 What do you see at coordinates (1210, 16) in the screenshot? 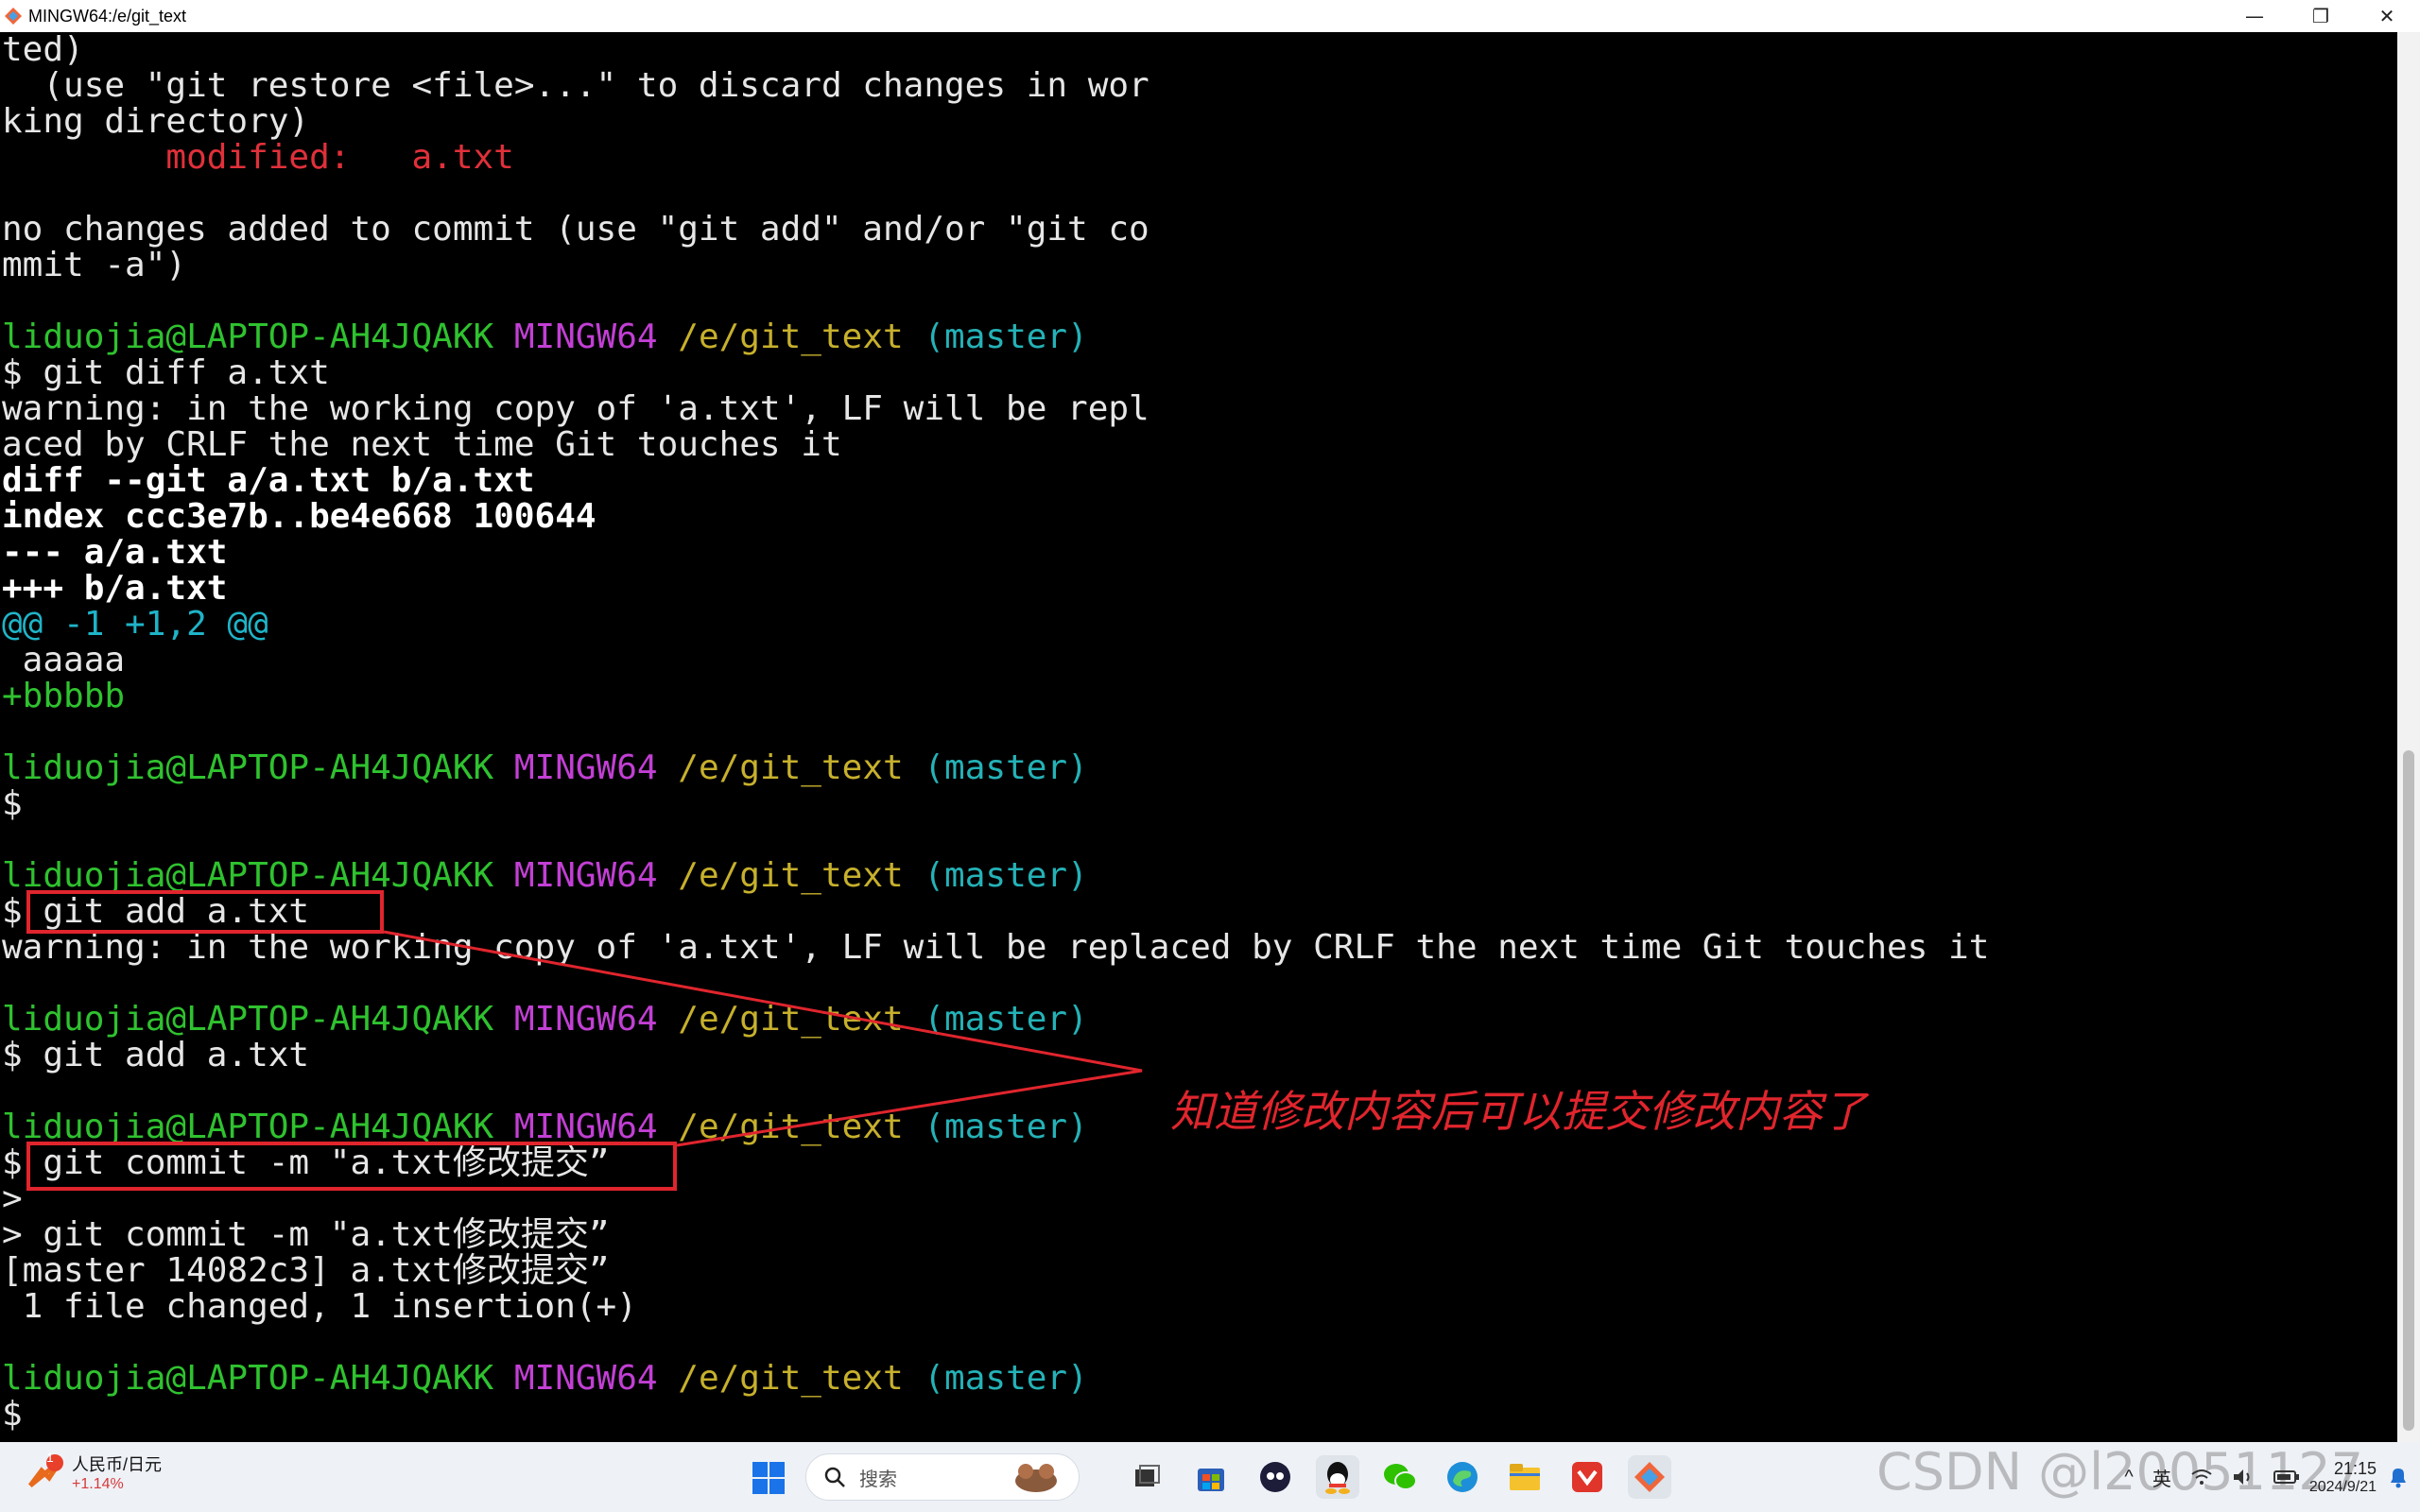
I see `title-bar: MINGW64:/e/git_text — ❐ ✕` at bounding box center [1210, 16].